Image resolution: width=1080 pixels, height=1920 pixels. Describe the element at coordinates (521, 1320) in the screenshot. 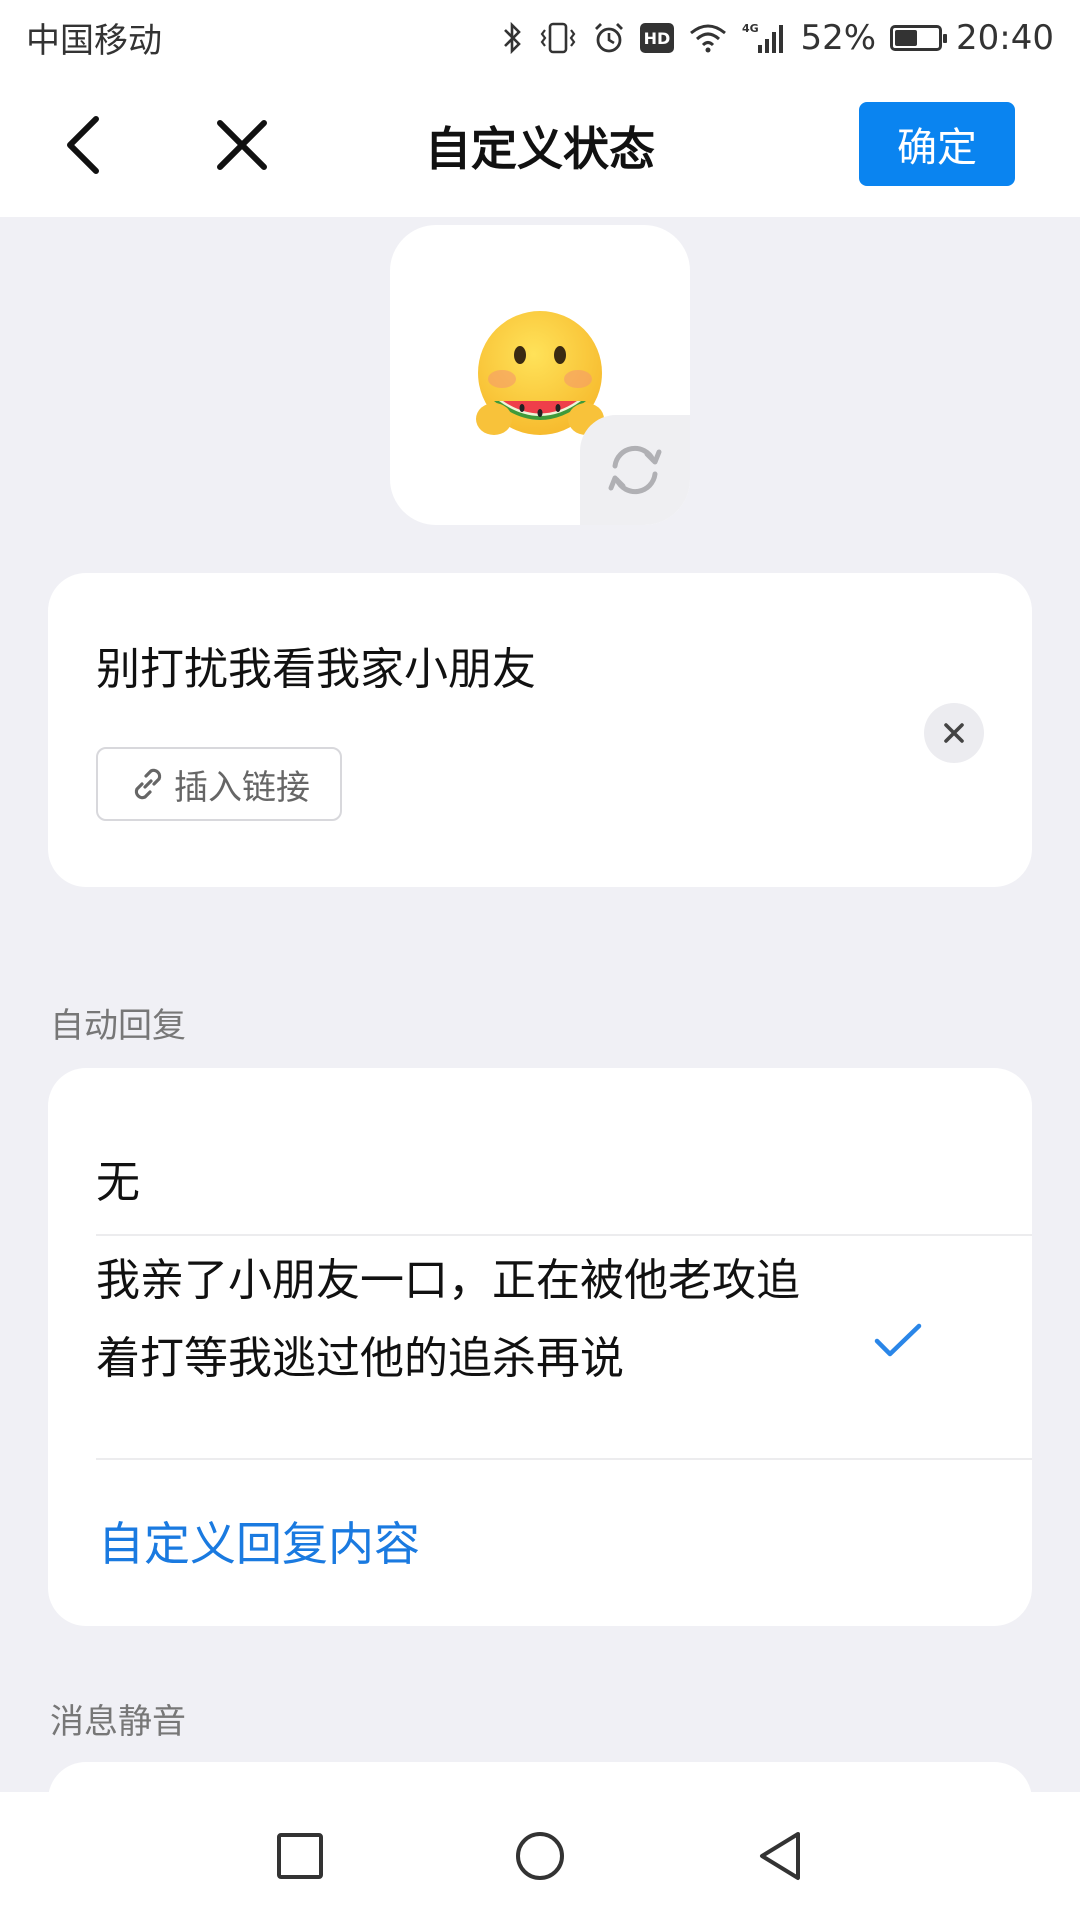

I see `reply-option-selected: 我亲了小朋友一口，正在被他老攻追 着打等我逃过他的追杀再说` at that location.